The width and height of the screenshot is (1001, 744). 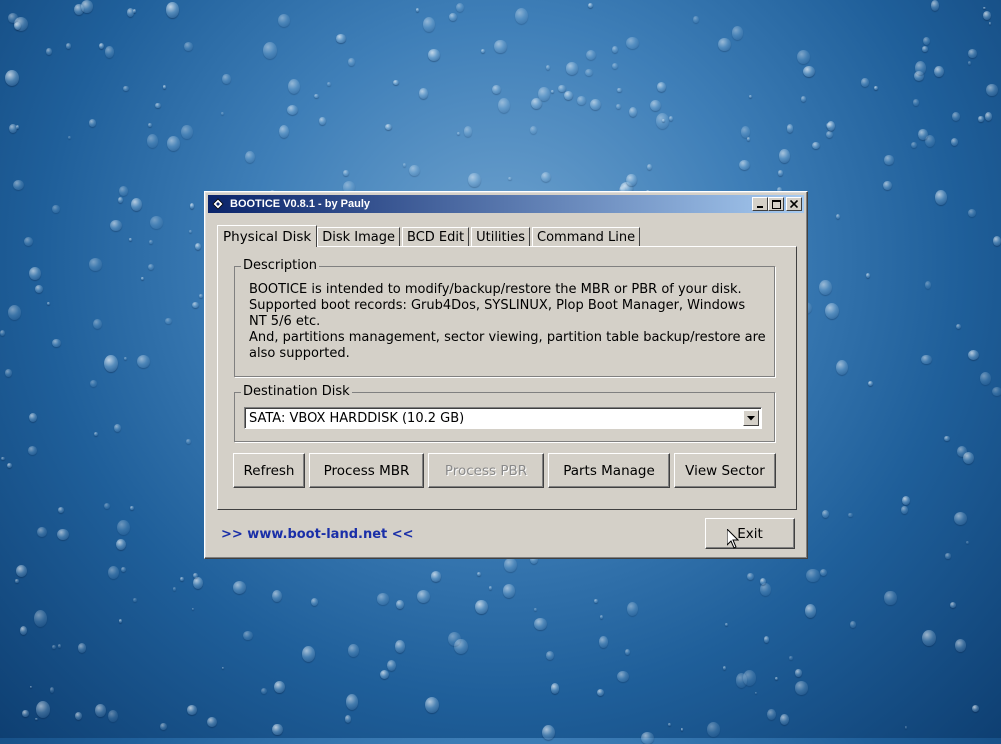 I want to click on maximize-icon, so click(x=776, y=204).